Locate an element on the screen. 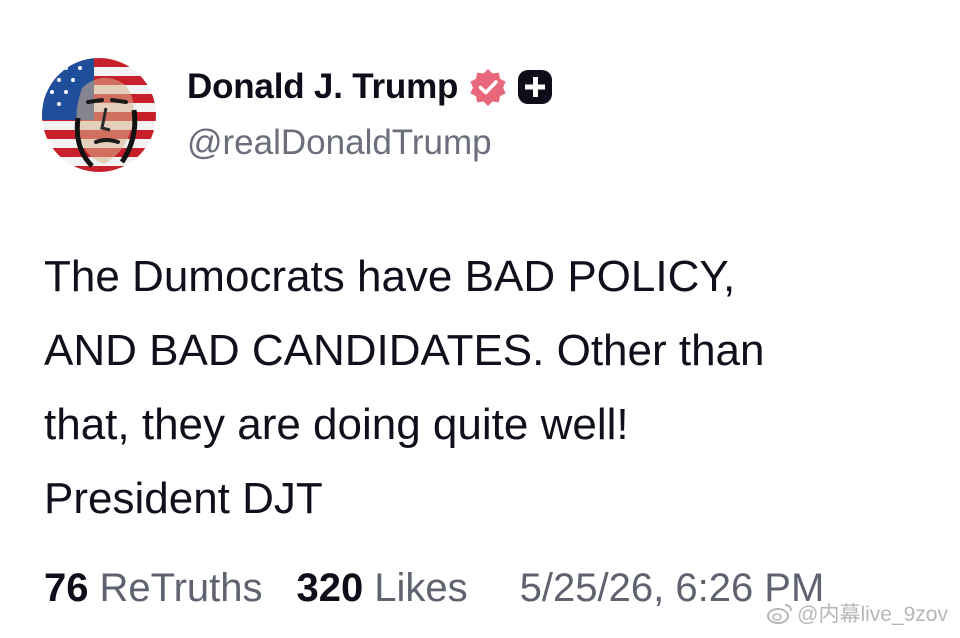 The width and height of the screenshot is (960, 638). watermark-text: @内幕live_9zov is located at coordinates (872, 614).